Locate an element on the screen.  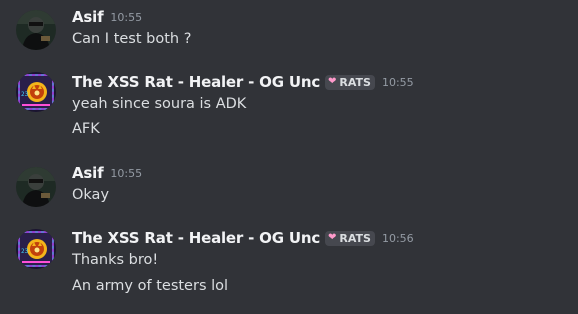
message-text: Thanks bro! is located at coordinates (115, 260).